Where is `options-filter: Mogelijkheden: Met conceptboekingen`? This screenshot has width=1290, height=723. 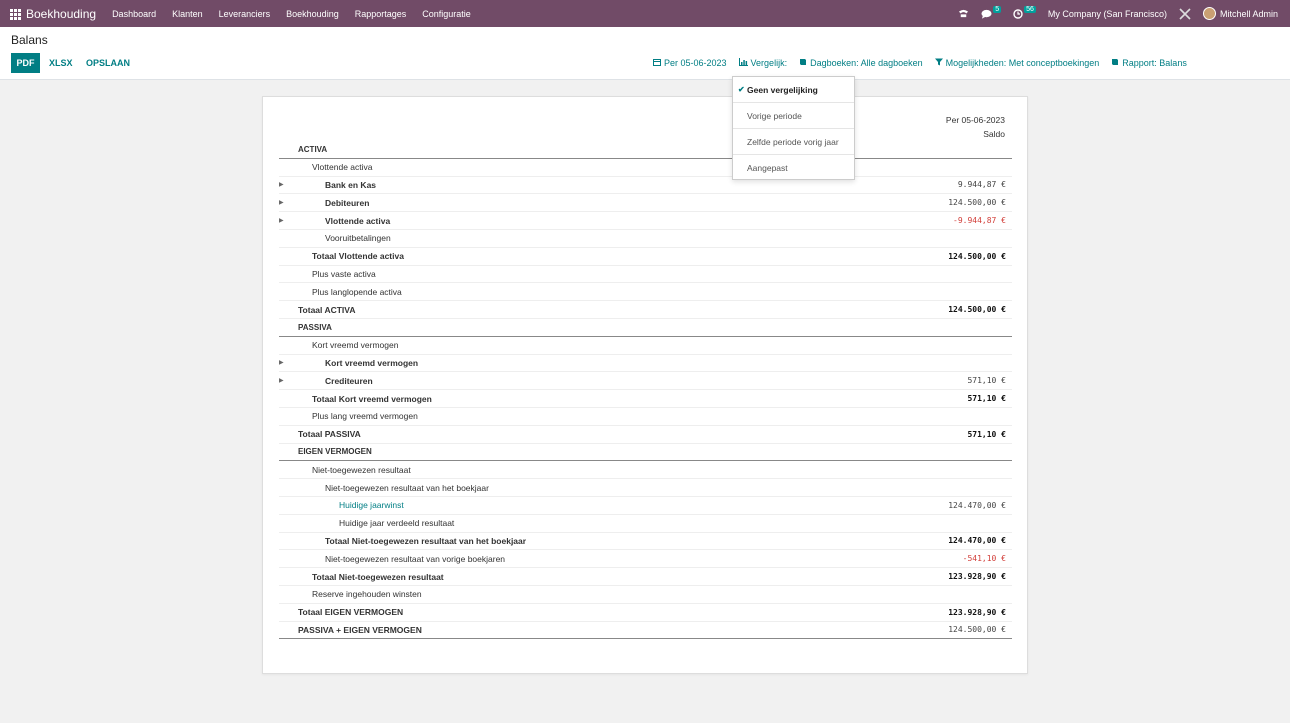
options-filter: Mogelijkheden: Met conceptboekingen is located at coordinates (1017, 63).